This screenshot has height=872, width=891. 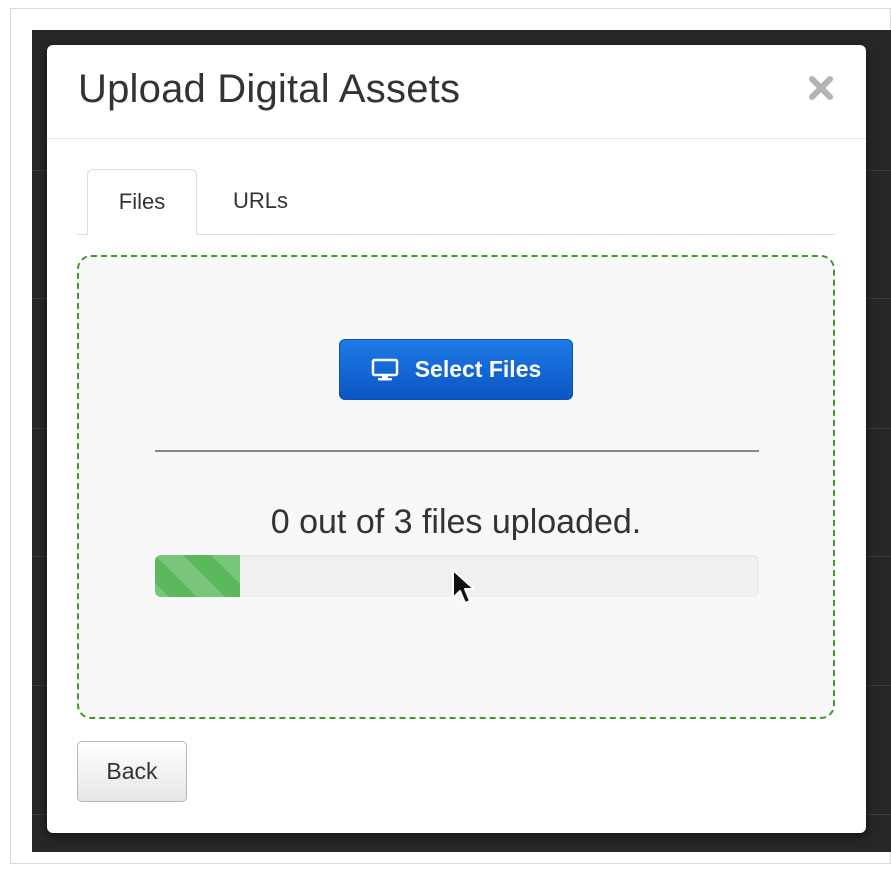 I want to click on modal-title: Upload Digital Assets, so click(x=269, y=89).